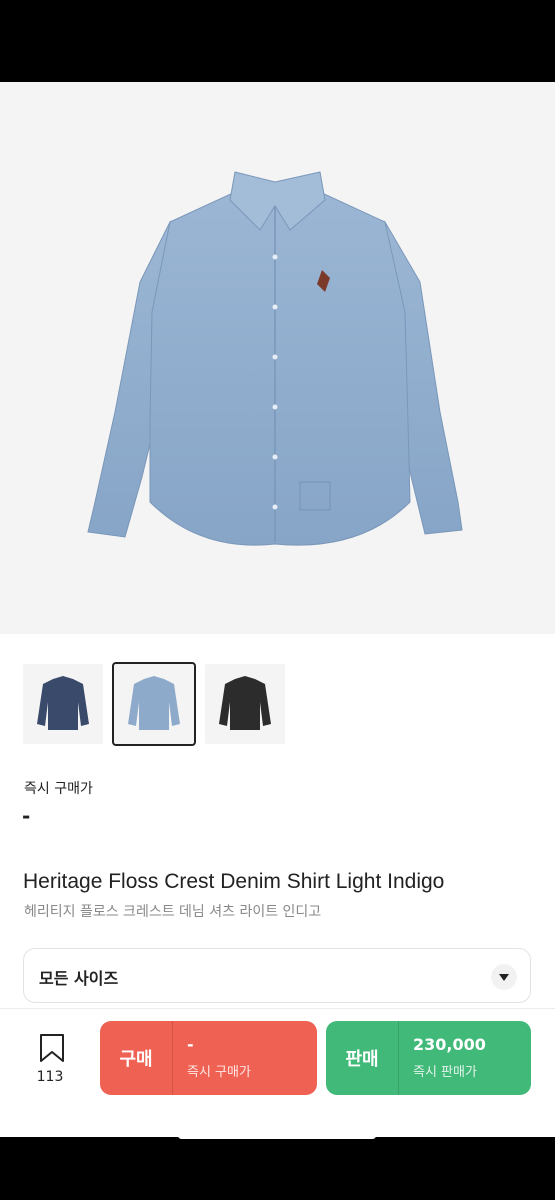 The image size is (555, 1200). What do you see at coordinates (449, 1044) in the screenshot?
I see `sell-button-price: 230,000` at bounding box center [449, 1044].